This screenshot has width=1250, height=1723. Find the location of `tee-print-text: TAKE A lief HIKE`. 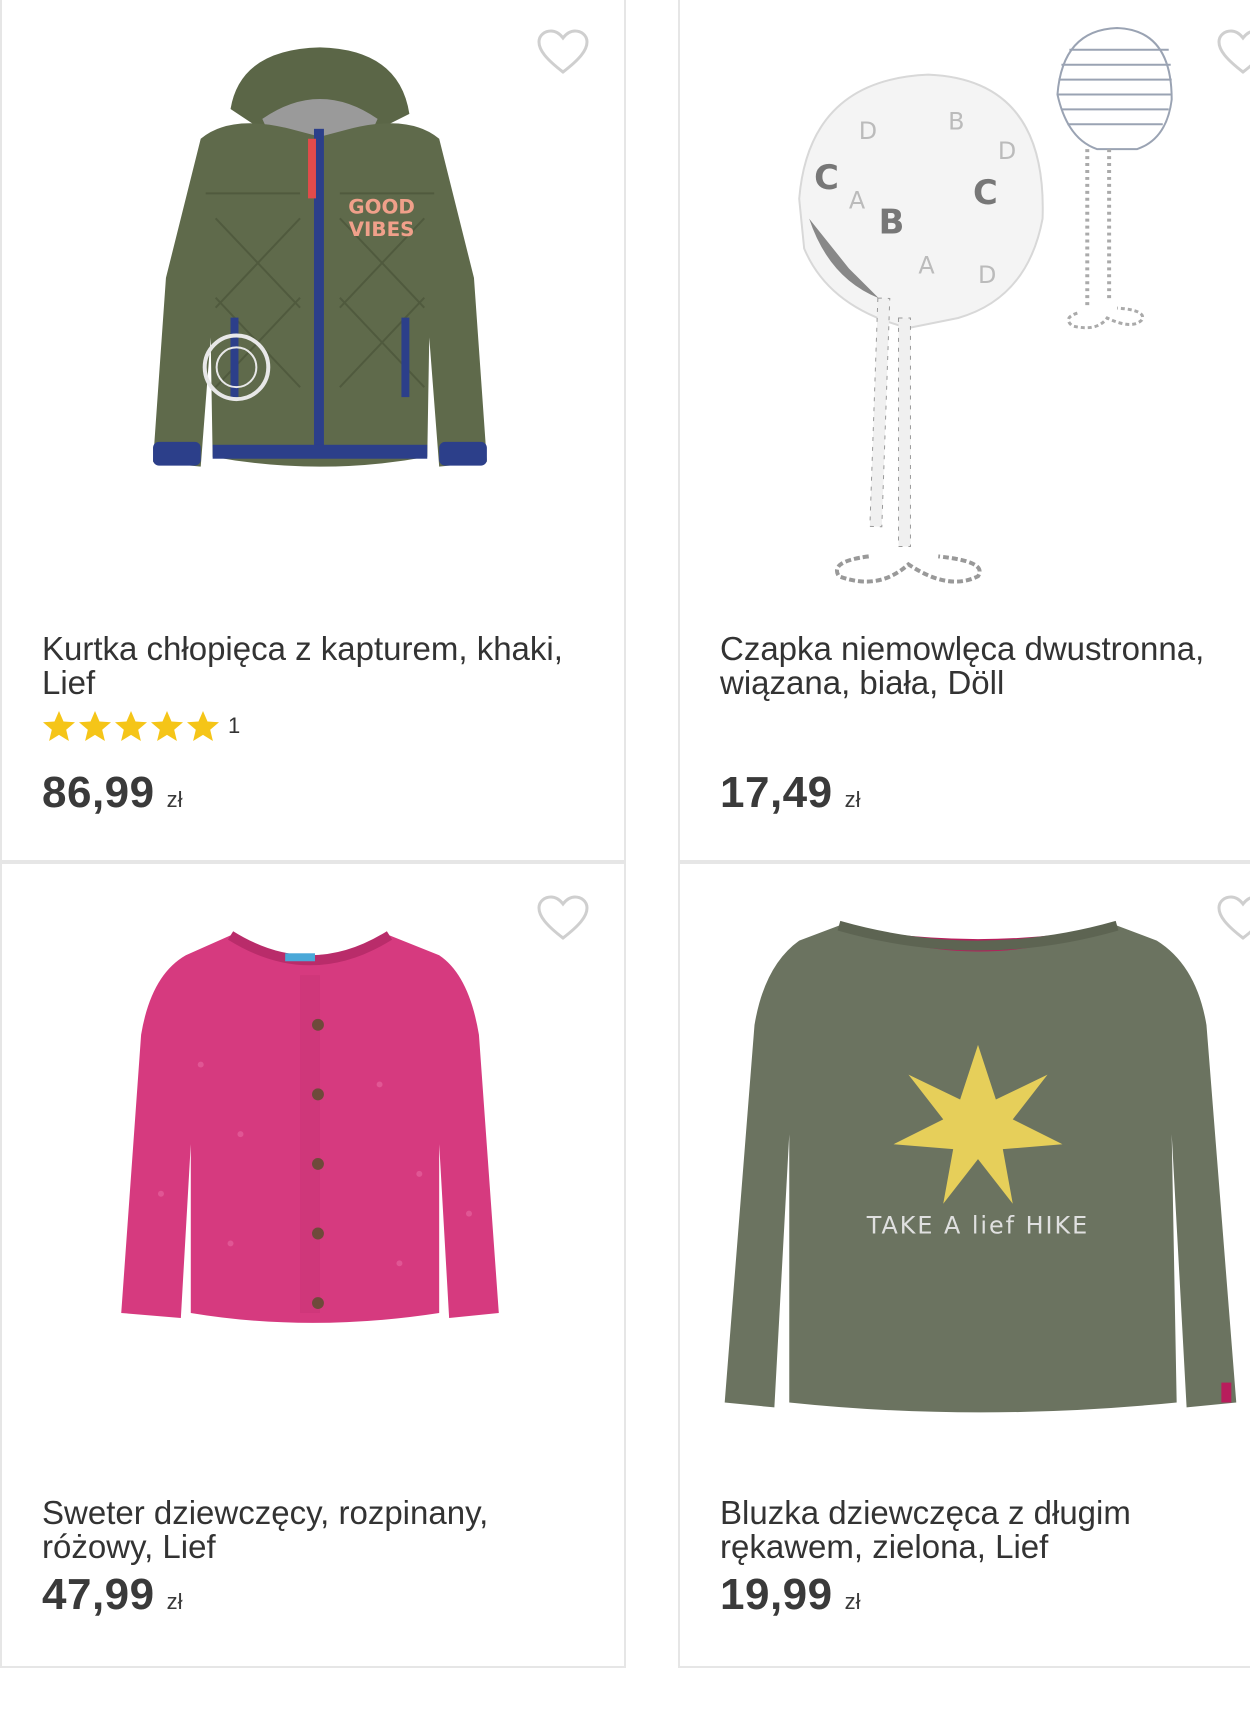

tee-print-text: TAKE A lief HIKE is located at coordinates (977, 1226).